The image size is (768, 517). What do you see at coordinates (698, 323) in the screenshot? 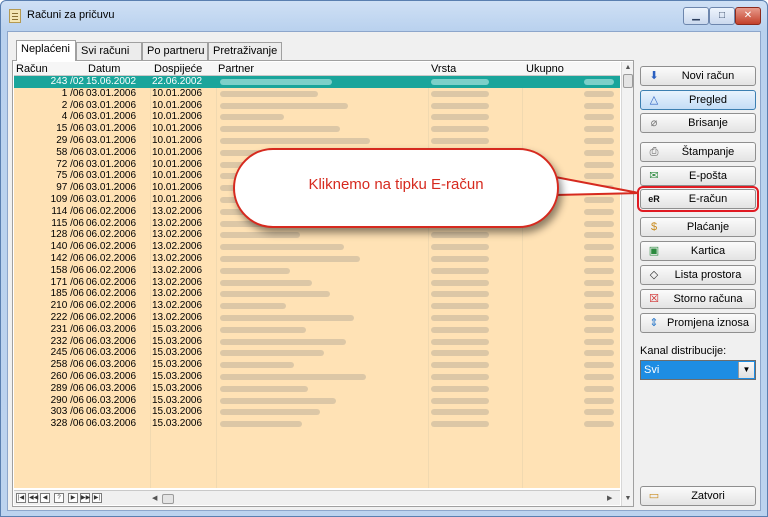
I see `change-amount-button: ⇕ Promjena iznosa` at bounding box center [698, 323].